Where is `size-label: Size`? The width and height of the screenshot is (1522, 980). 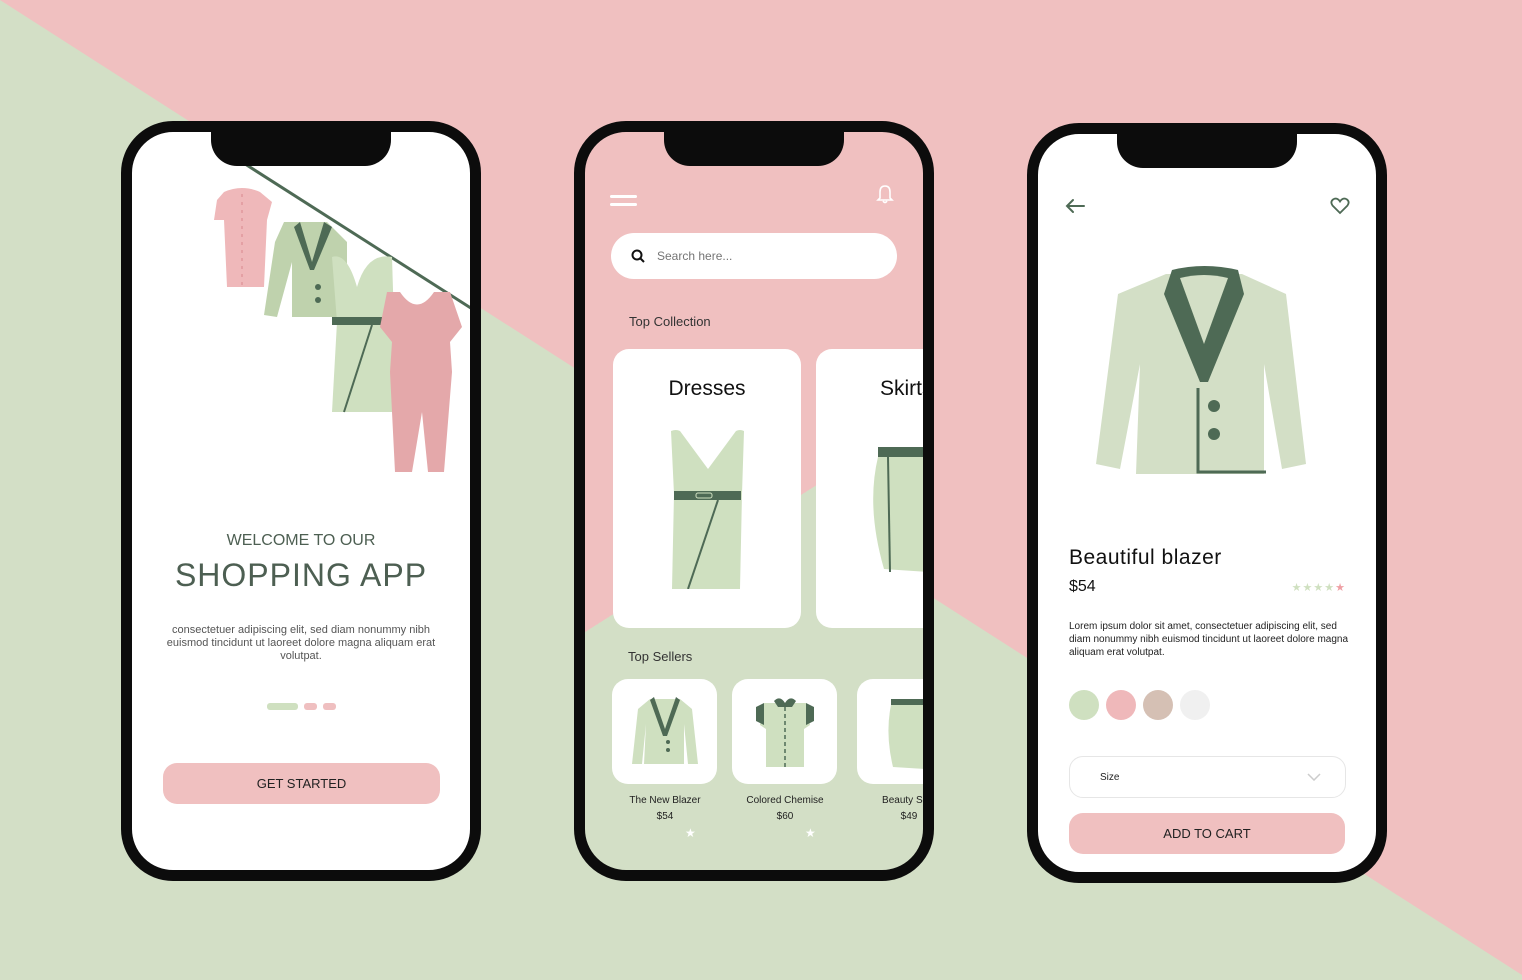
size-label: Size is located at coordinates (1110, 777).